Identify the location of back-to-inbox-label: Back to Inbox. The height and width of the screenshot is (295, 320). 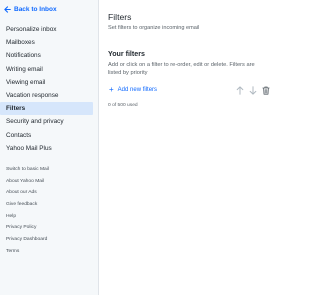
(35, 9).